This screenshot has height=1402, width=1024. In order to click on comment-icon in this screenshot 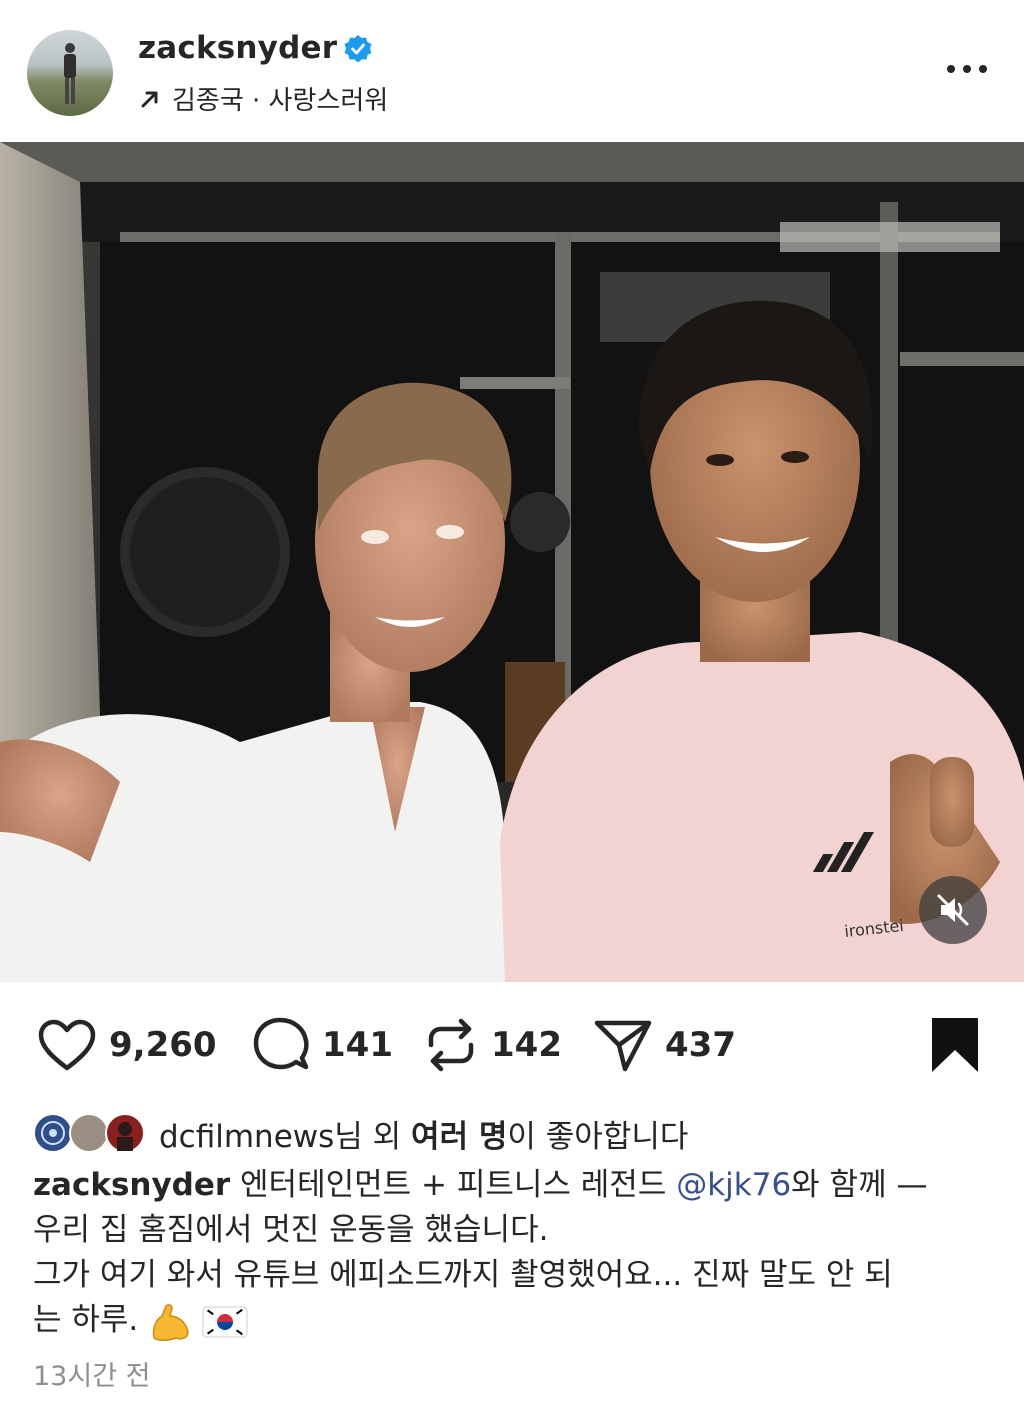, I will do `click(281, 1045)`.